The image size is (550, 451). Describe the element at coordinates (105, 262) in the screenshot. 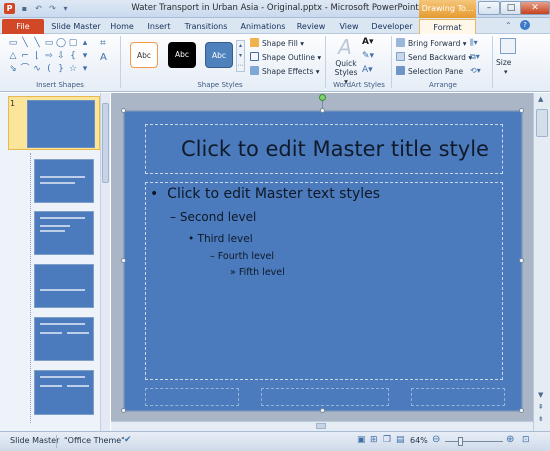

I see `thumbnail-scrollbar` at that location.